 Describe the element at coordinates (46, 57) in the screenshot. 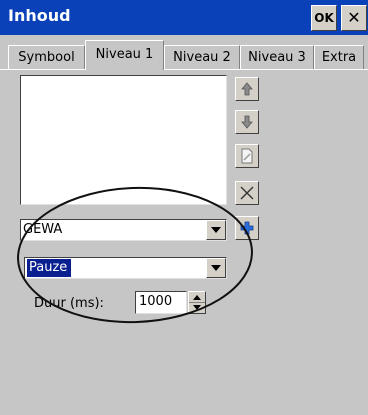

I see `tab-symbool: Symbool` at that location.